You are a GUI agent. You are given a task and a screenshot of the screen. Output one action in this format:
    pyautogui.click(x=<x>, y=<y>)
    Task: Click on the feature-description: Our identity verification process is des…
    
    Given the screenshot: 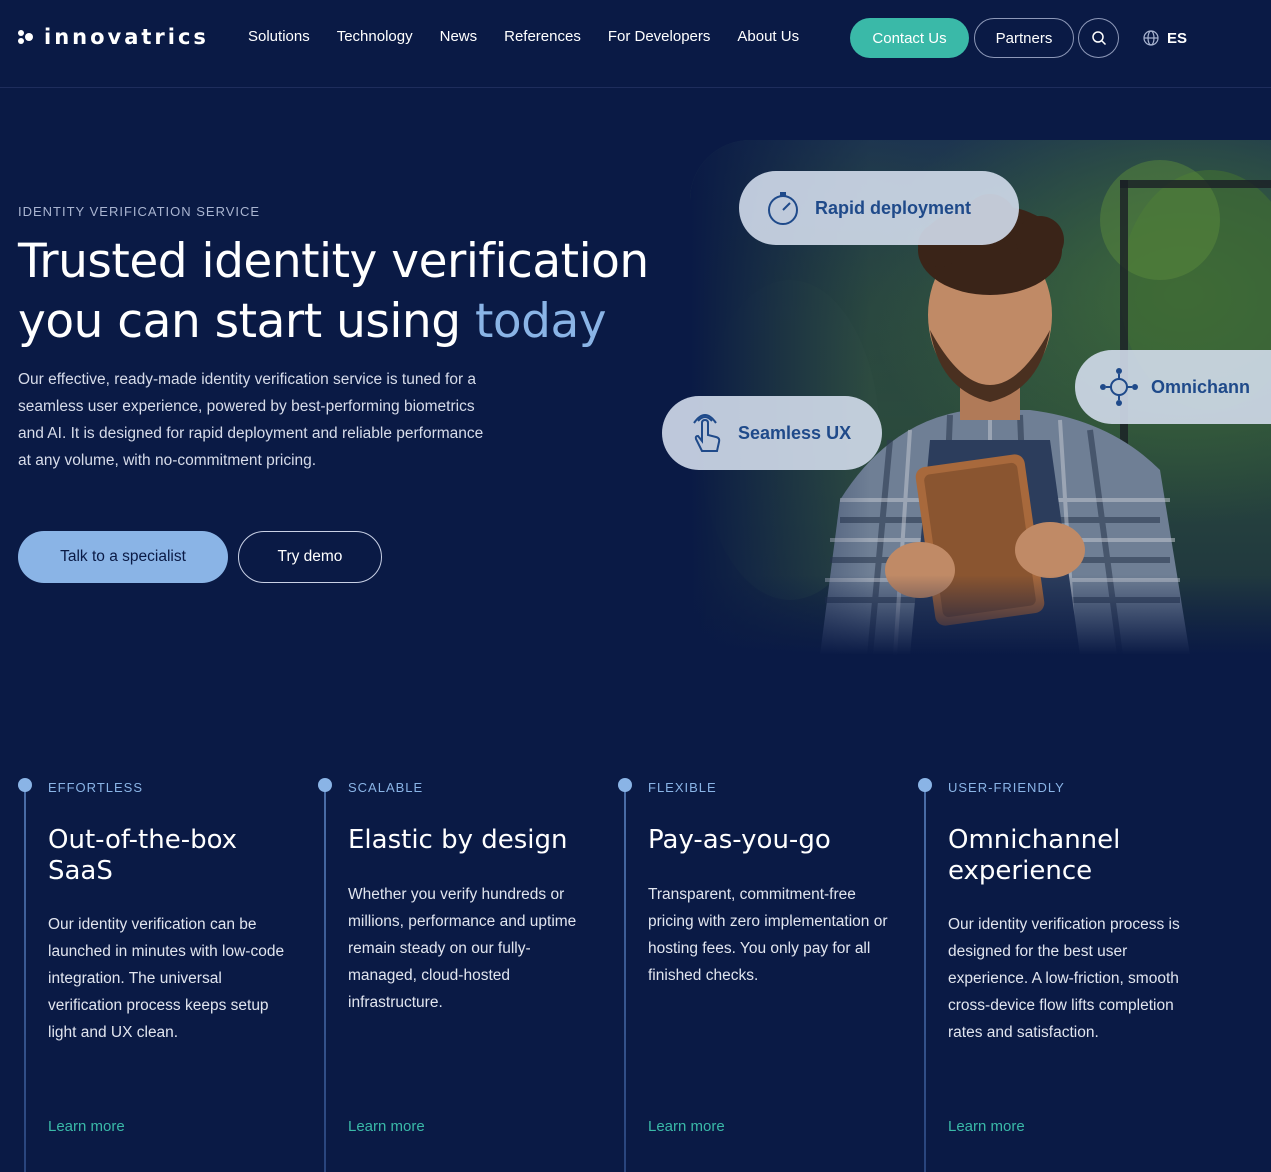 What is the action you would take?
    pyautogui.click(x=1064, y=978)
    